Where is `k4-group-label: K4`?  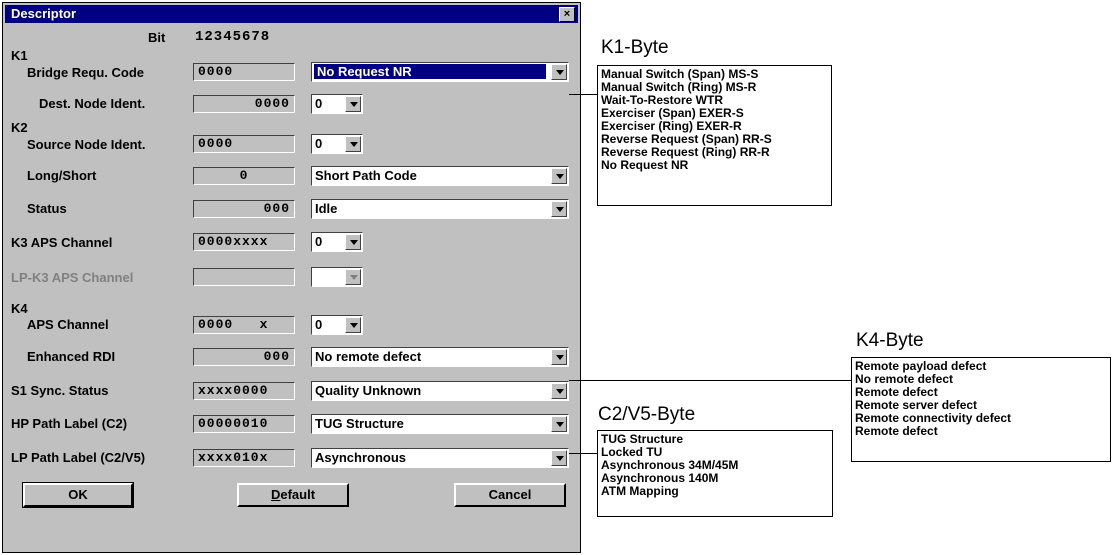 k4-group-label: K4 is located at coordinates (19, 308).